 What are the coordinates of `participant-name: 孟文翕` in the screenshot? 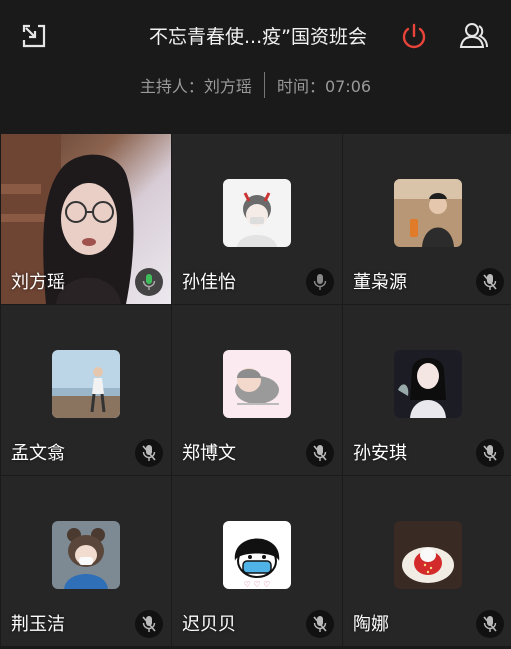 It's located at (38, 453).